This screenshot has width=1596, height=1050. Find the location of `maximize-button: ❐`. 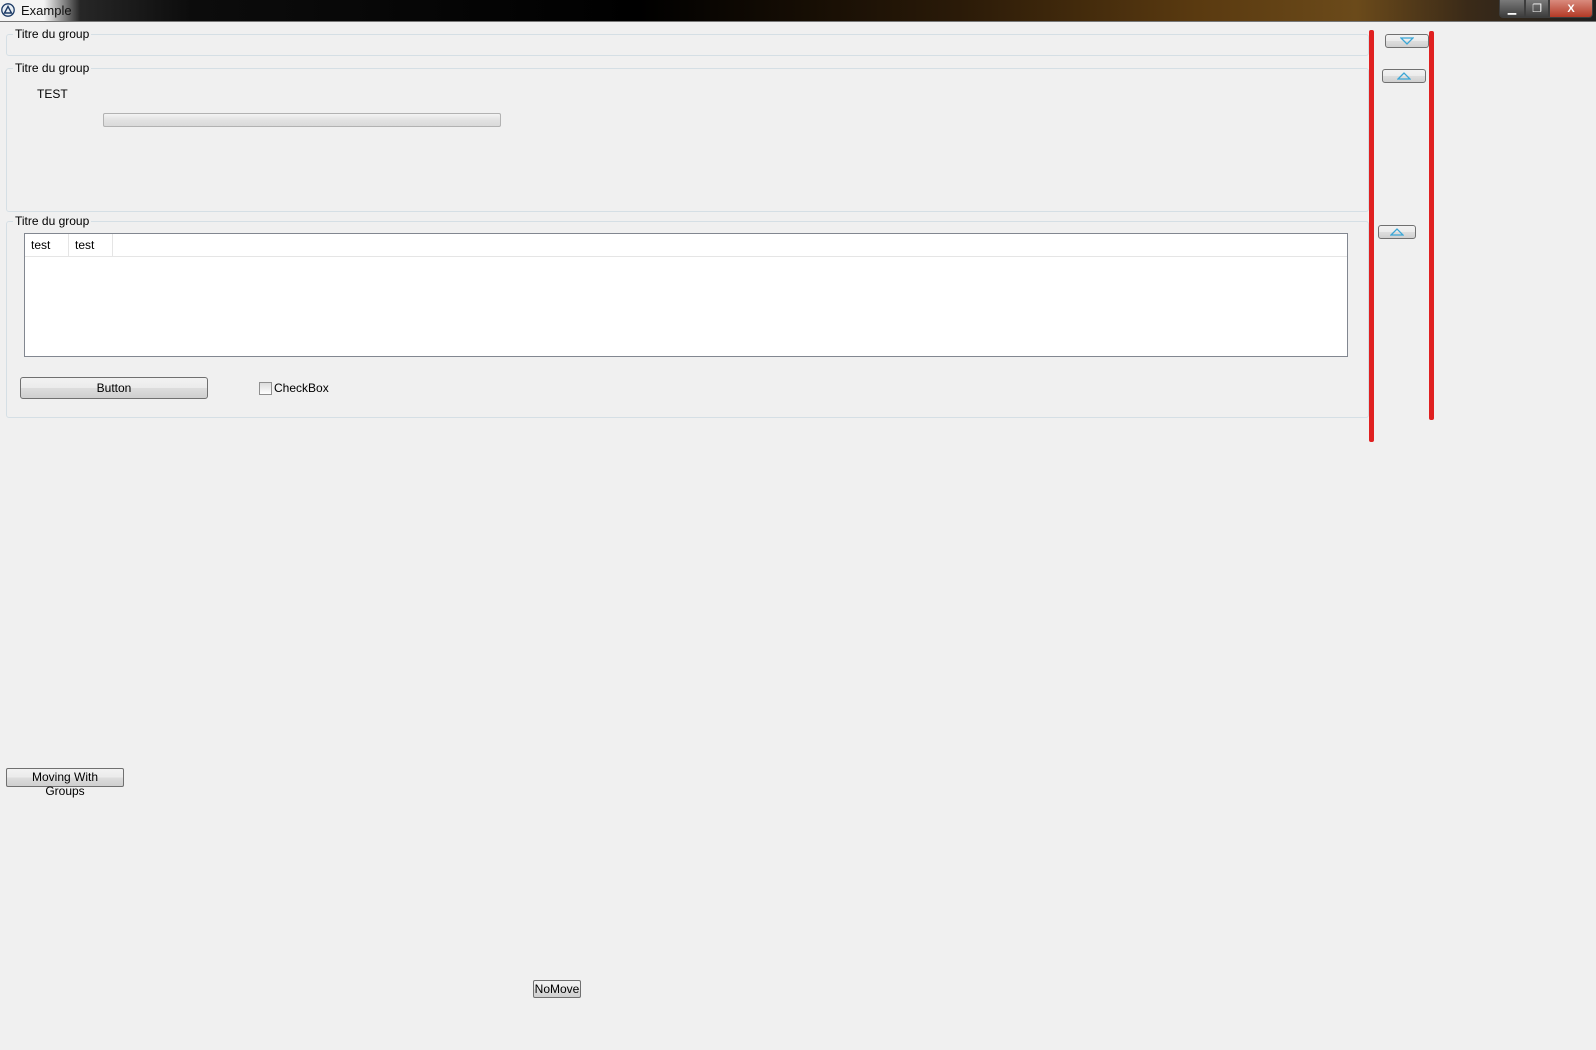

maximize-button: ❐ is located at coordinates (1537, 9).